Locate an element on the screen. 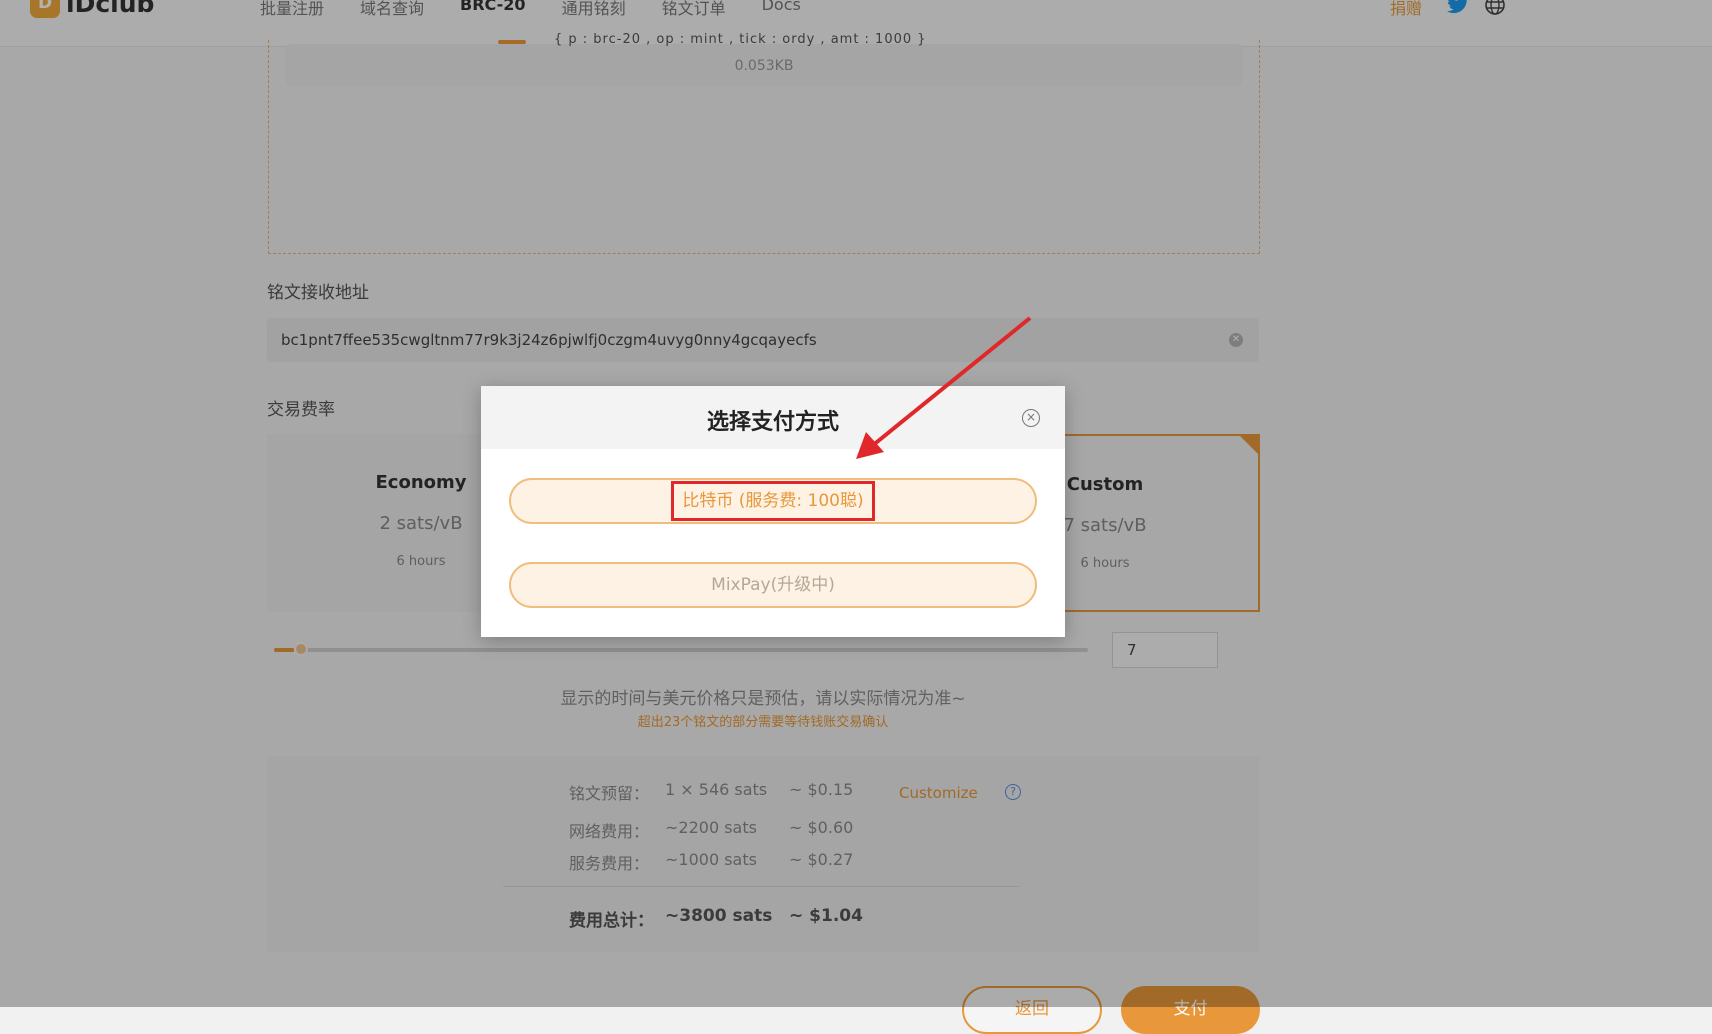  pay-bitcoin-button: 比特币 (服务费: 100聪) is located at coordinates (773, 501).